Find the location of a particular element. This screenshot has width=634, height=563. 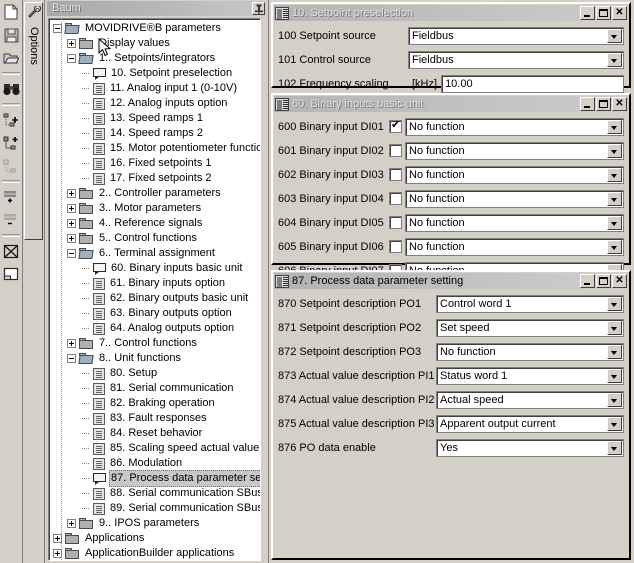

tree-node: 17. Fixed setpoints 2 is located at coordinates (154, 178).